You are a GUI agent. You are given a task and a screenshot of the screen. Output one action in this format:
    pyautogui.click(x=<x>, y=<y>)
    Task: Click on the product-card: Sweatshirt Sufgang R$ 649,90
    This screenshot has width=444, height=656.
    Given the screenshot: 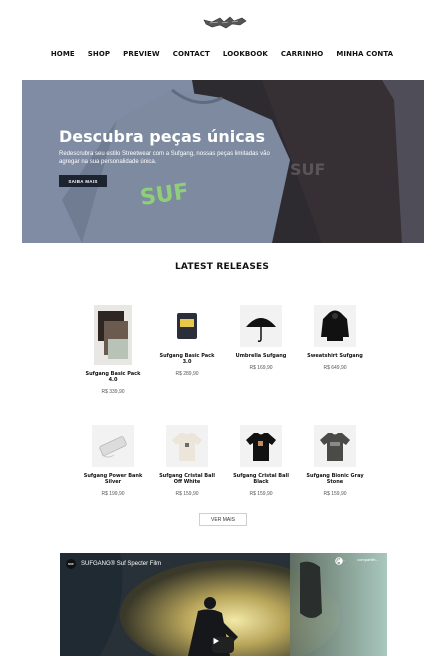 What is the action you would take?
    pyautogui.click(x=335, y=350)
    